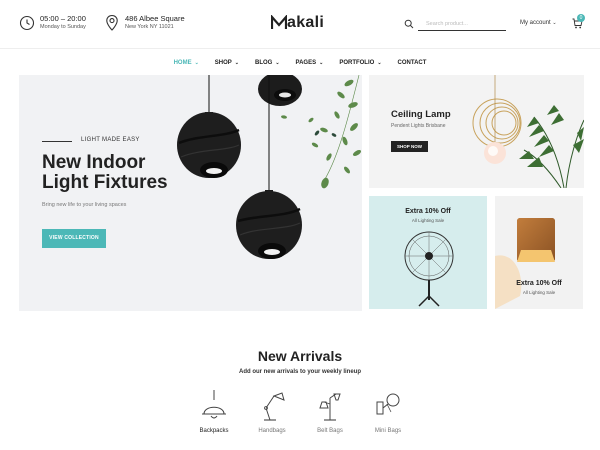 This screenshot has height=450, width=600. What do you see at coordinates (539, 252) in the screenshot?
I see `wall-light-sale-banner: Extra 10% Off All Lighting Sale` at bounding box center [539, 252].